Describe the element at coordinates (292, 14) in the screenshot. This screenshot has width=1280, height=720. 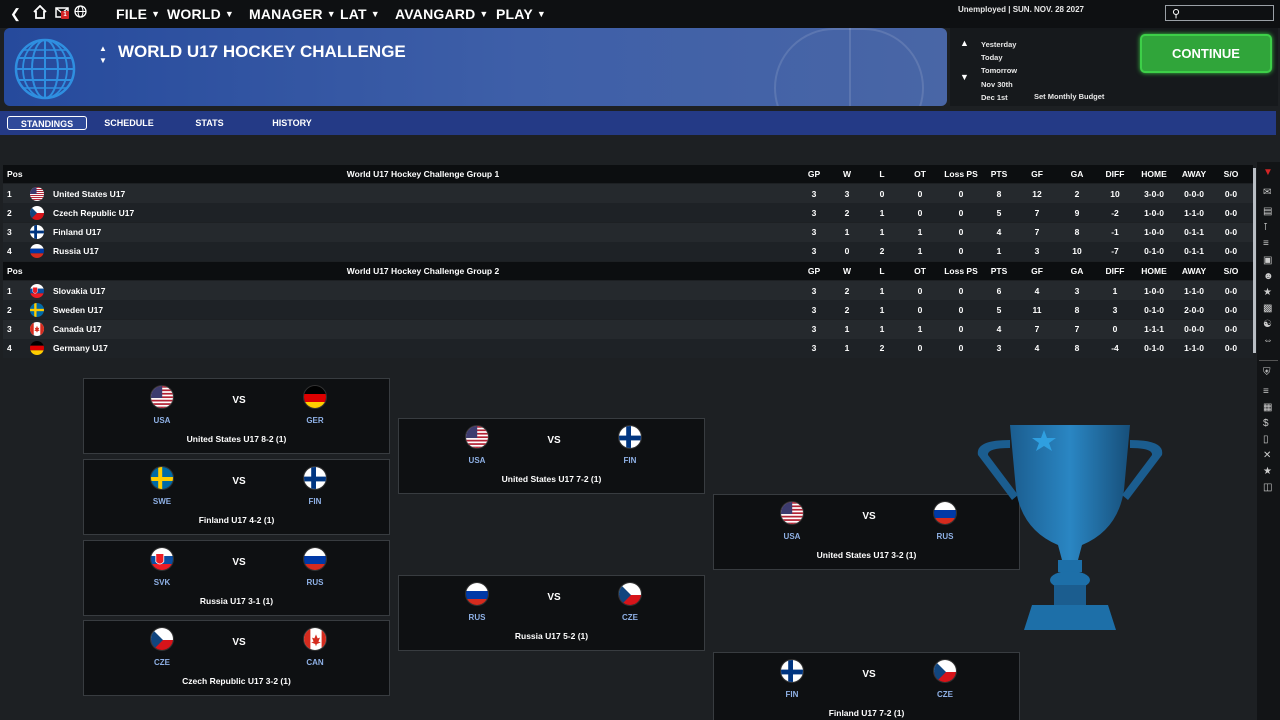
I see `menu-manager: MANAGER ▼` at that location.